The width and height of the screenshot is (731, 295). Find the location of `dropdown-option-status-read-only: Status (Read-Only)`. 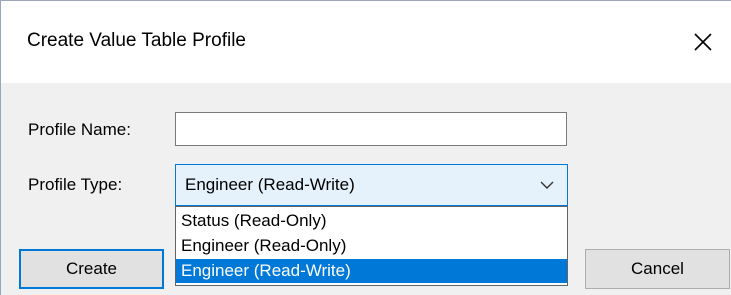

dropdown-option-status-read-only: Status (Read-Only) is located at coordinates (371, 221).